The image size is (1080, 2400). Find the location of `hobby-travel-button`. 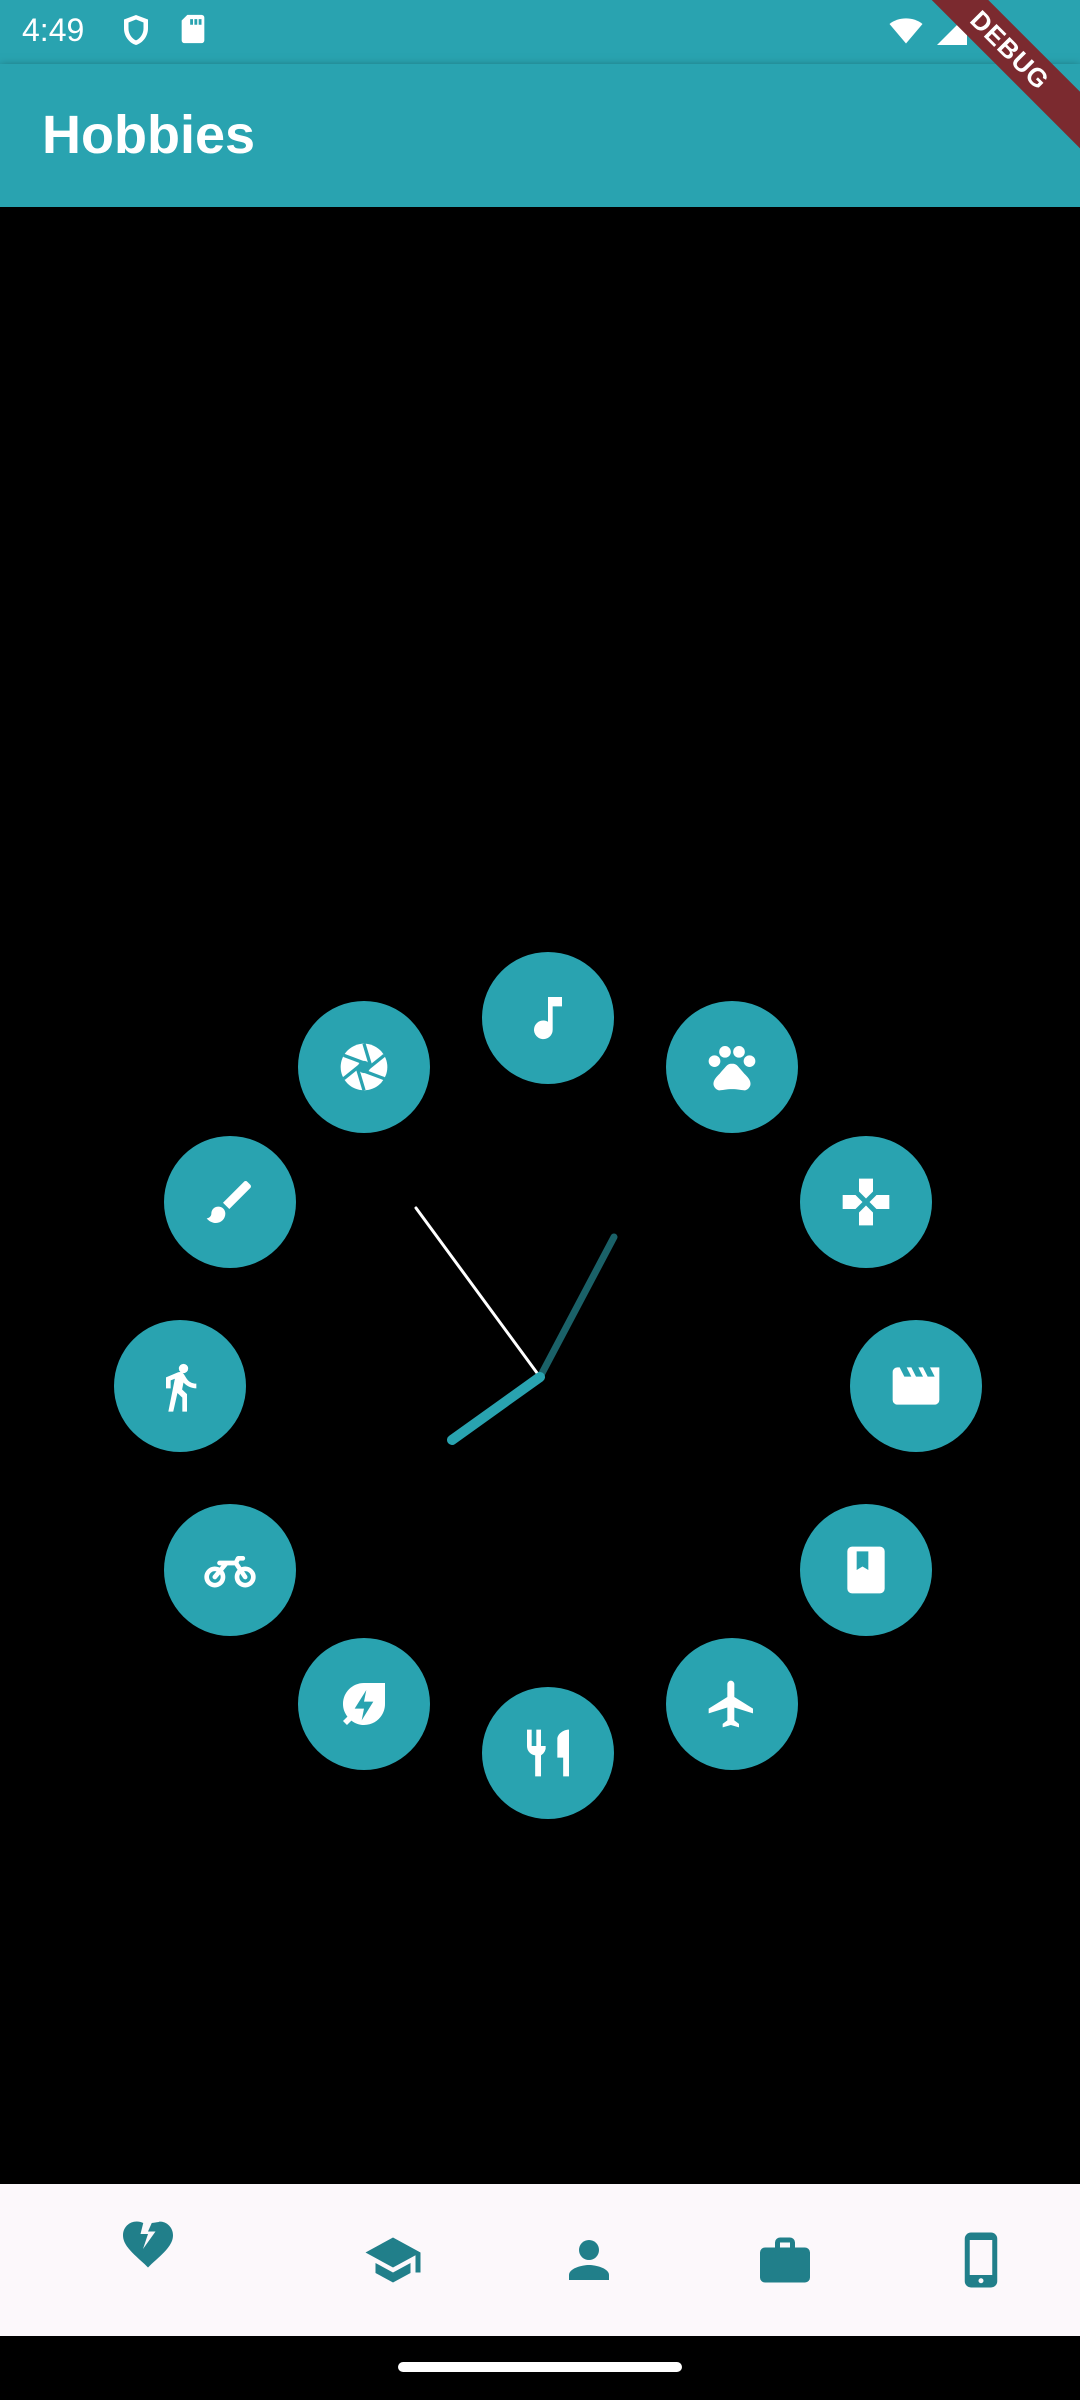

hobby-travel-button is located at coordinates (732, 1704).